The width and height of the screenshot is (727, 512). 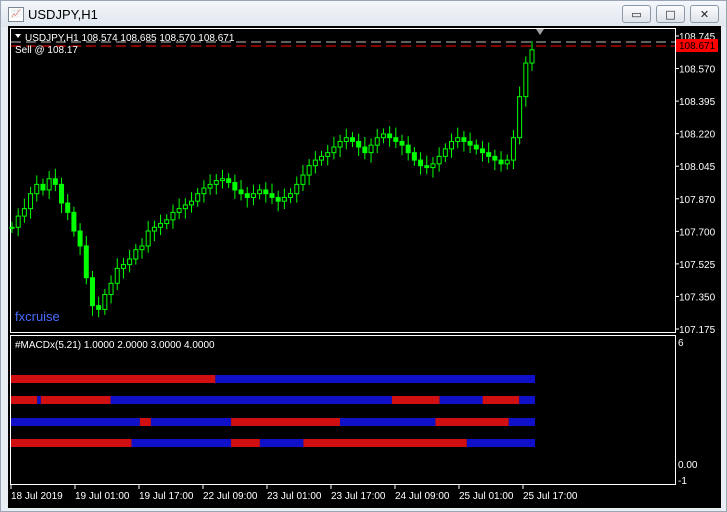 I want to click on close-button: ✕, so click(x=704, y=14).